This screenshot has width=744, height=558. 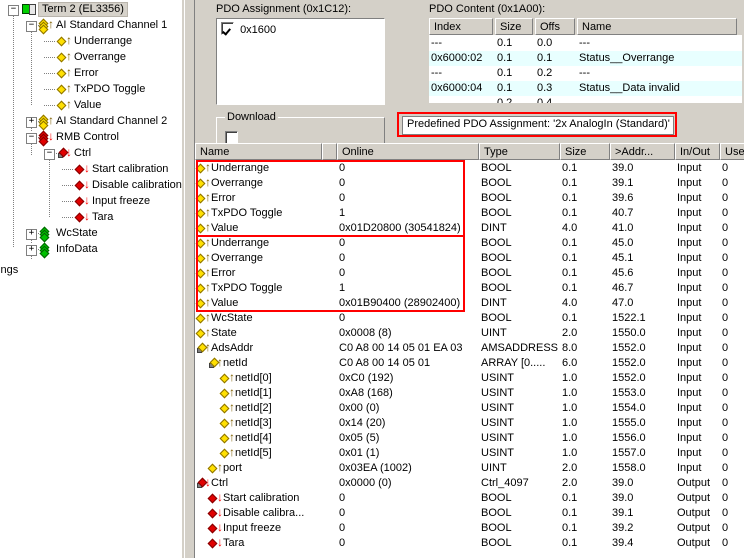 What do you see at coordinates (469, 483) in the screenshot?
I see `main-list-row: ↓ Ctrl 0x0000 (0) Ctrl_4097 2.0 39.0 Output 0` at bounding box center [469, 483].